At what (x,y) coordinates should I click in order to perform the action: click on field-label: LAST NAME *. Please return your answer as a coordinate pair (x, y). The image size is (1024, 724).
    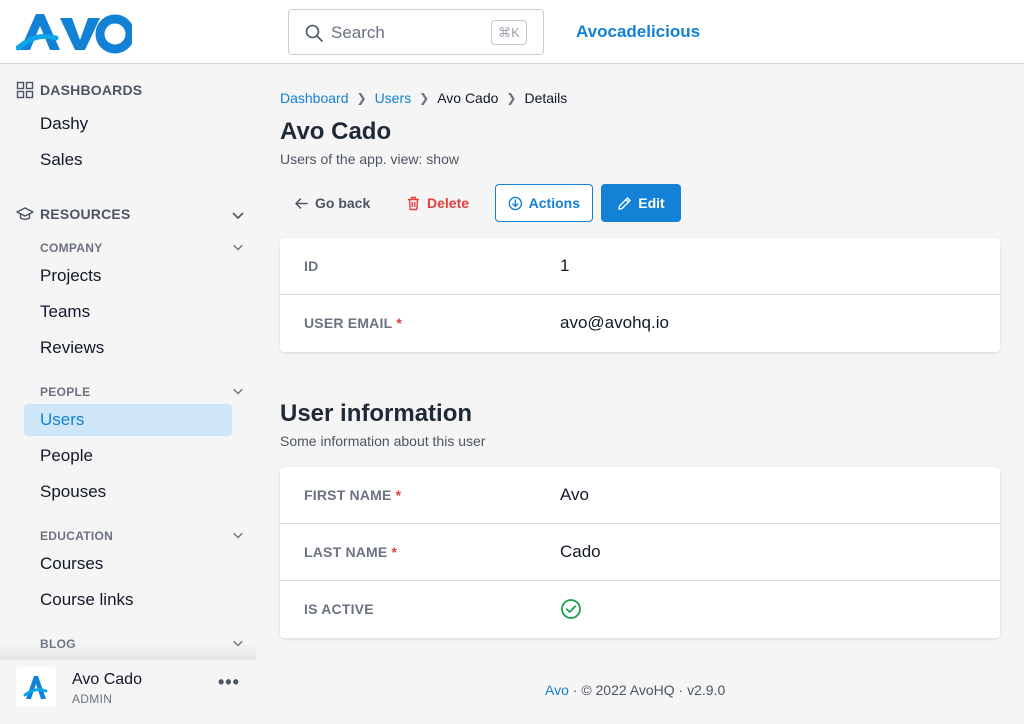
    Looking at the image, I should click on (351, 552).